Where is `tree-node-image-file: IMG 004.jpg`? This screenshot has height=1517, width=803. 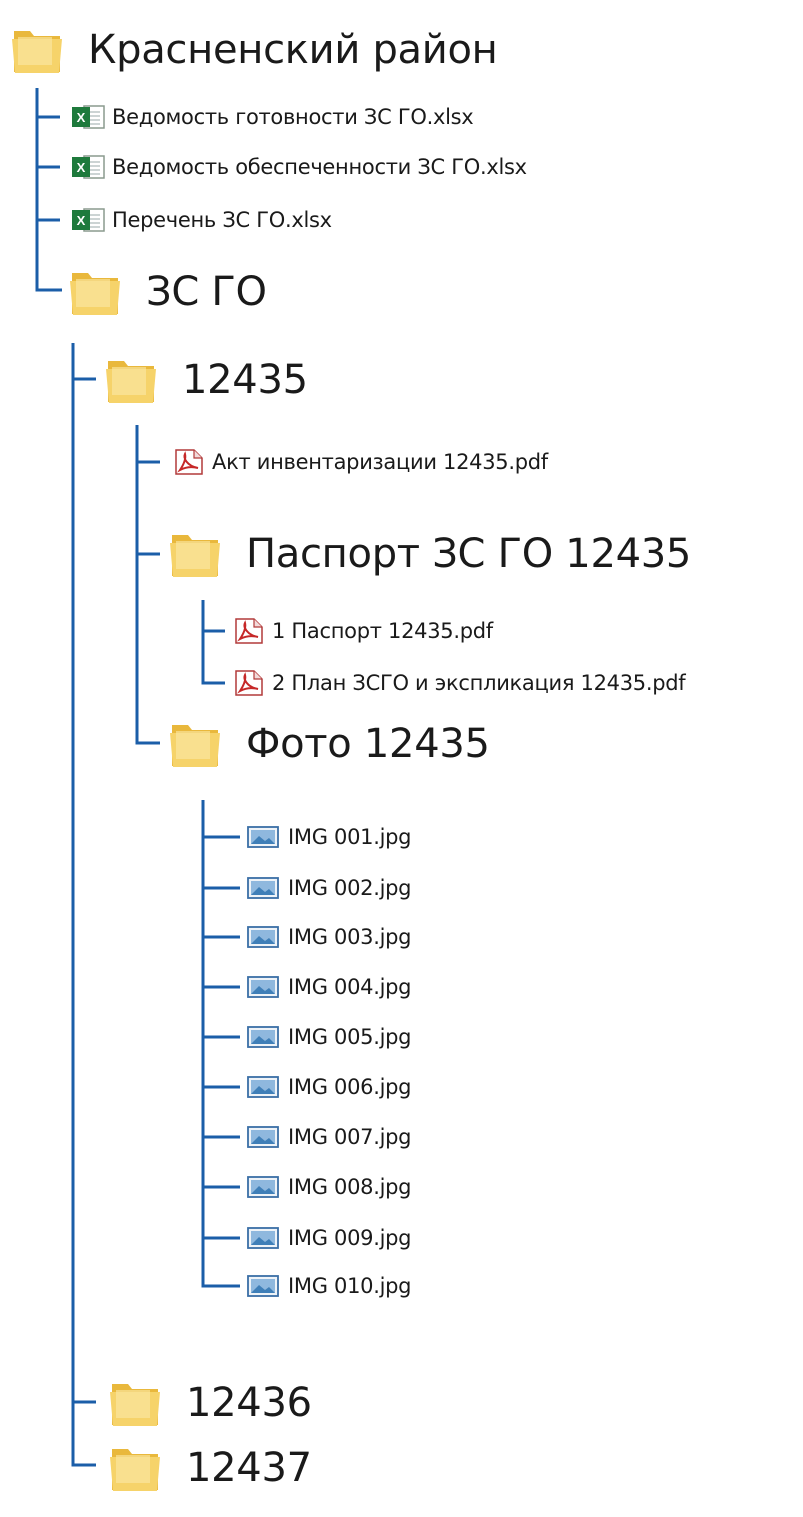 tree-node-image-file: IMG 004.jpg is located at coordinates (329, 987).